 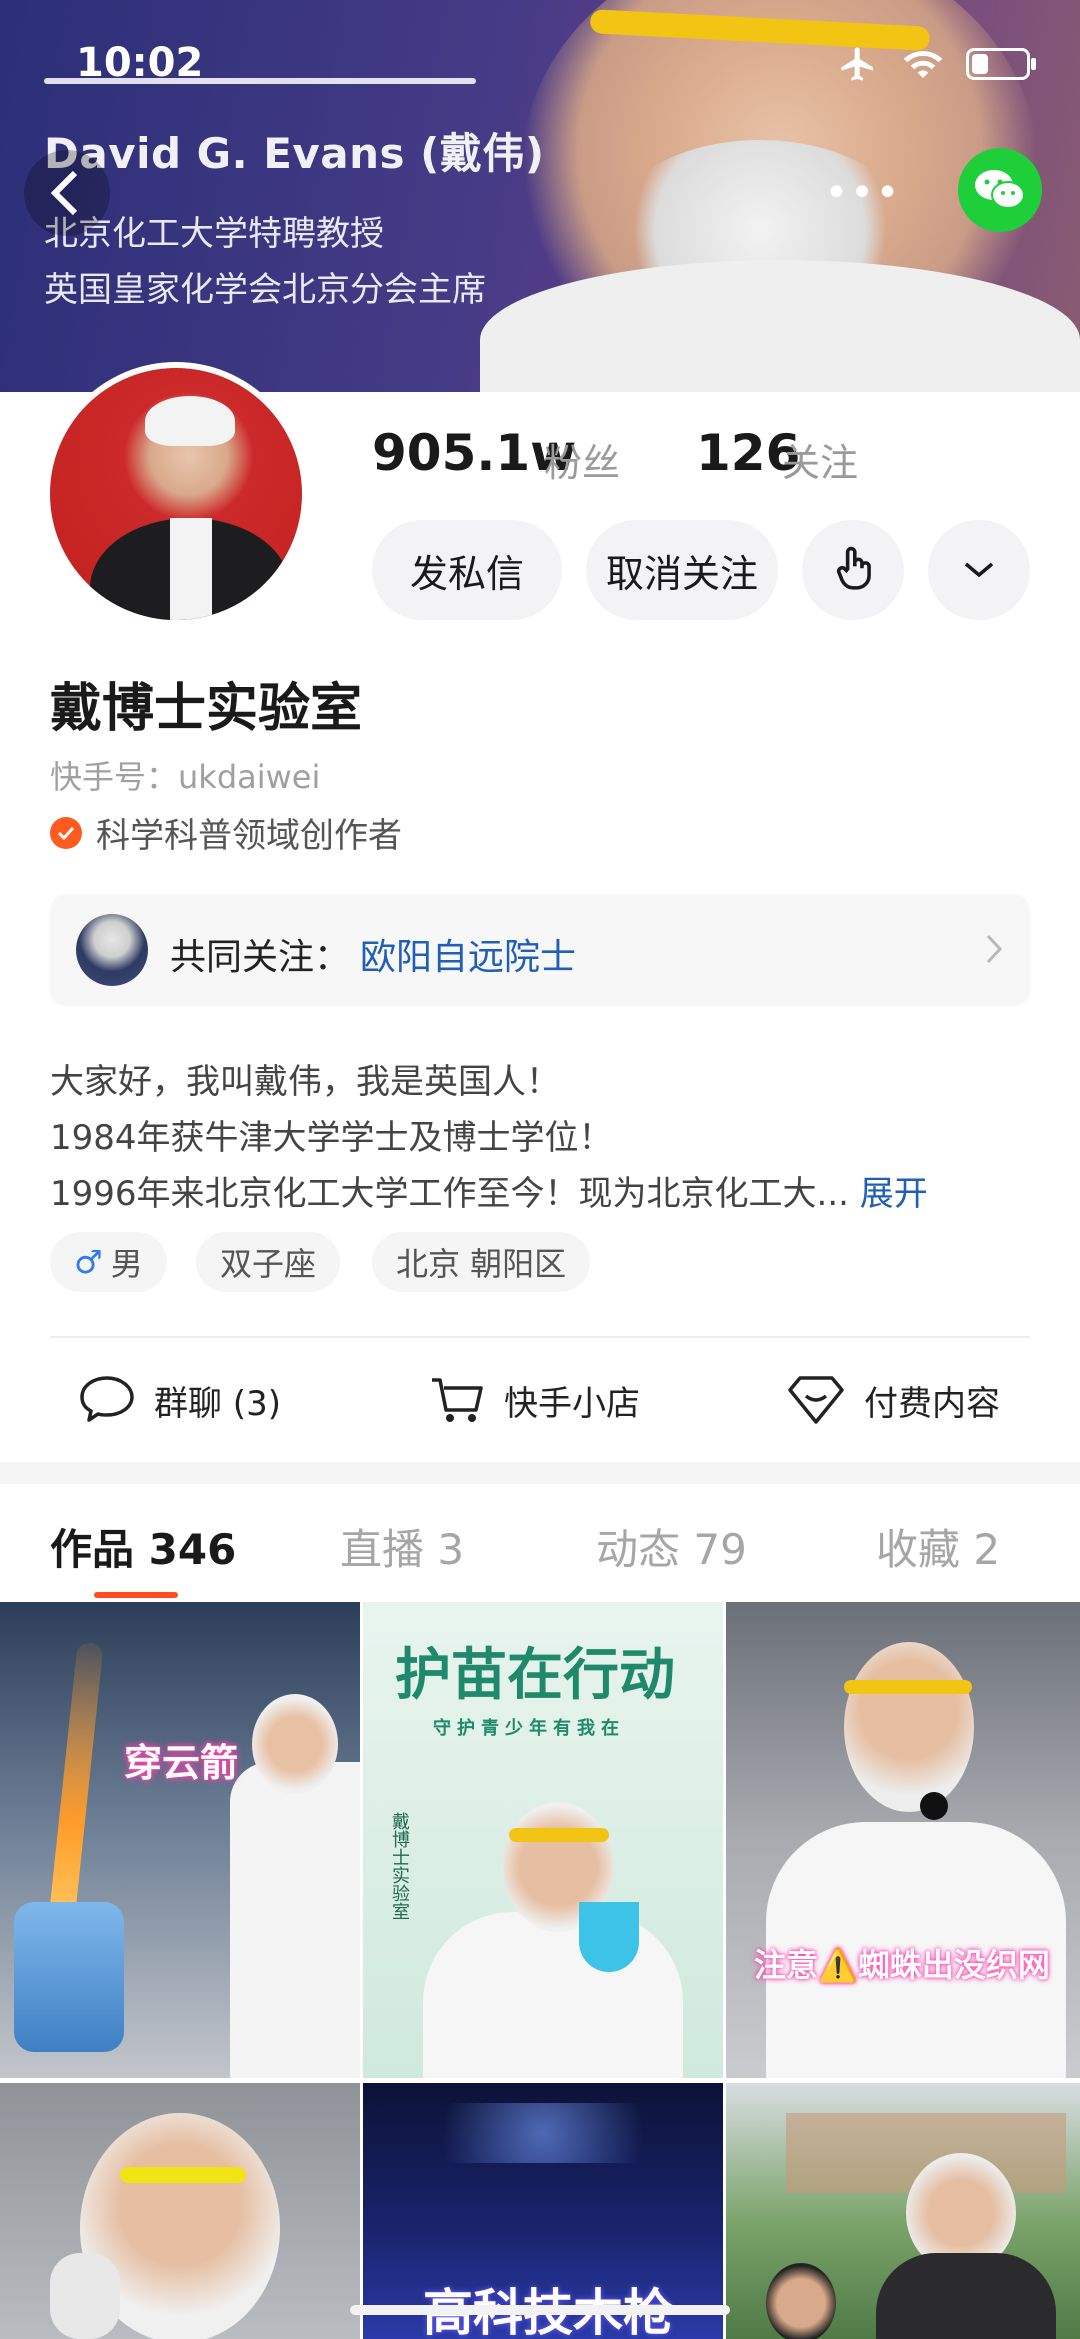 I want to click on more-button: •••, so click(x=863, y=193).